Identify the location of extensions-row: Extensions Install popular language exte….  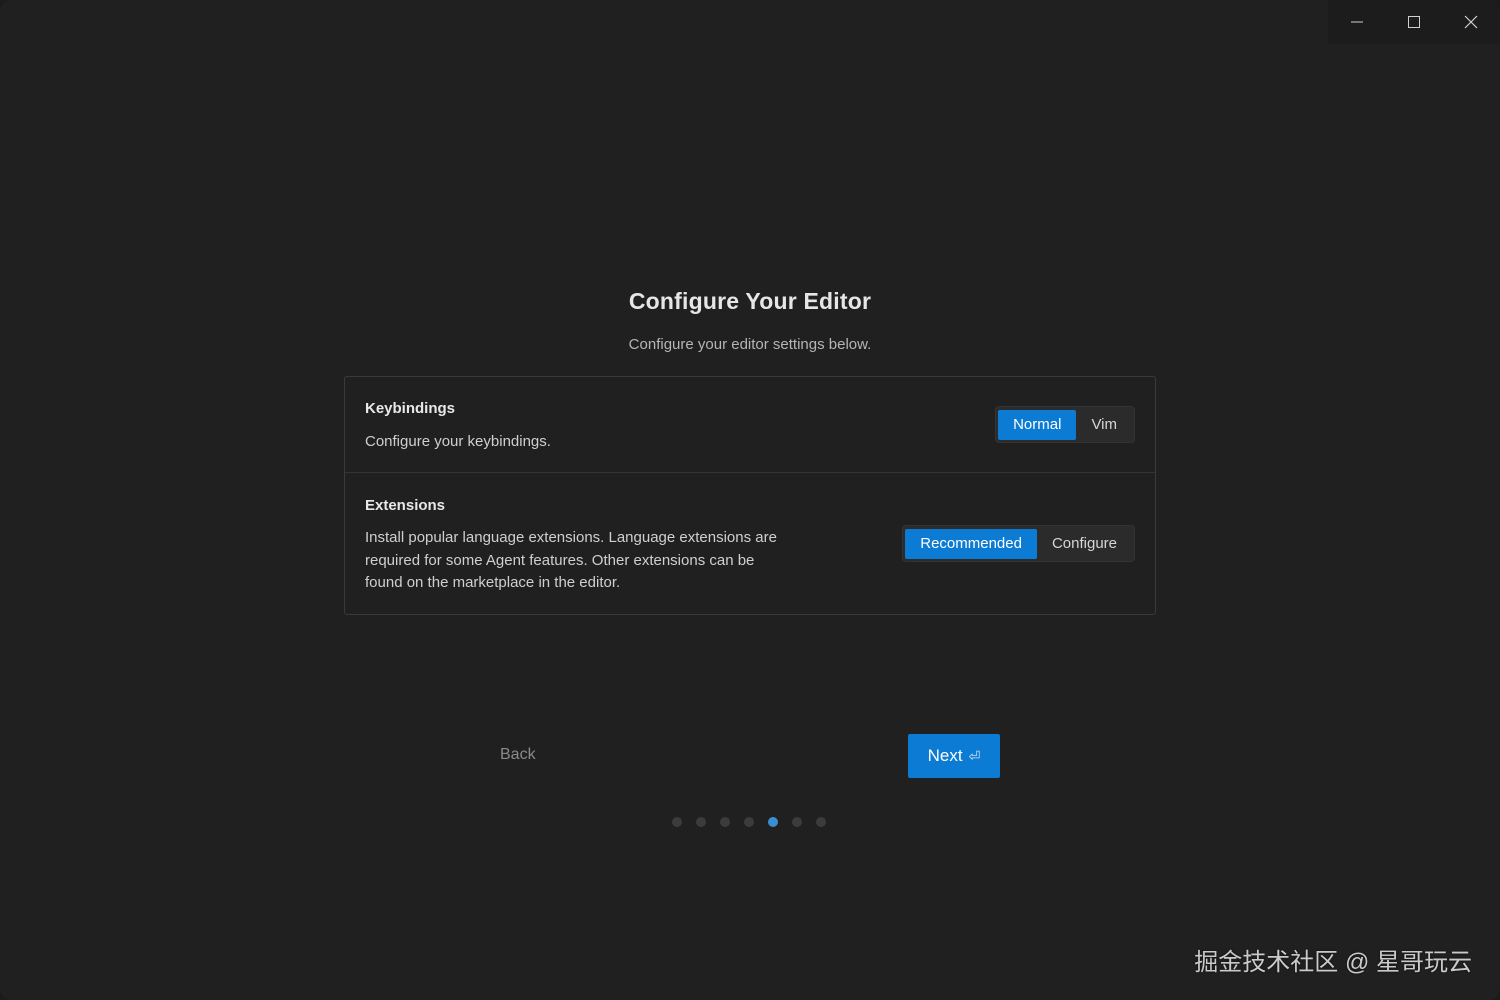
(750, 543).